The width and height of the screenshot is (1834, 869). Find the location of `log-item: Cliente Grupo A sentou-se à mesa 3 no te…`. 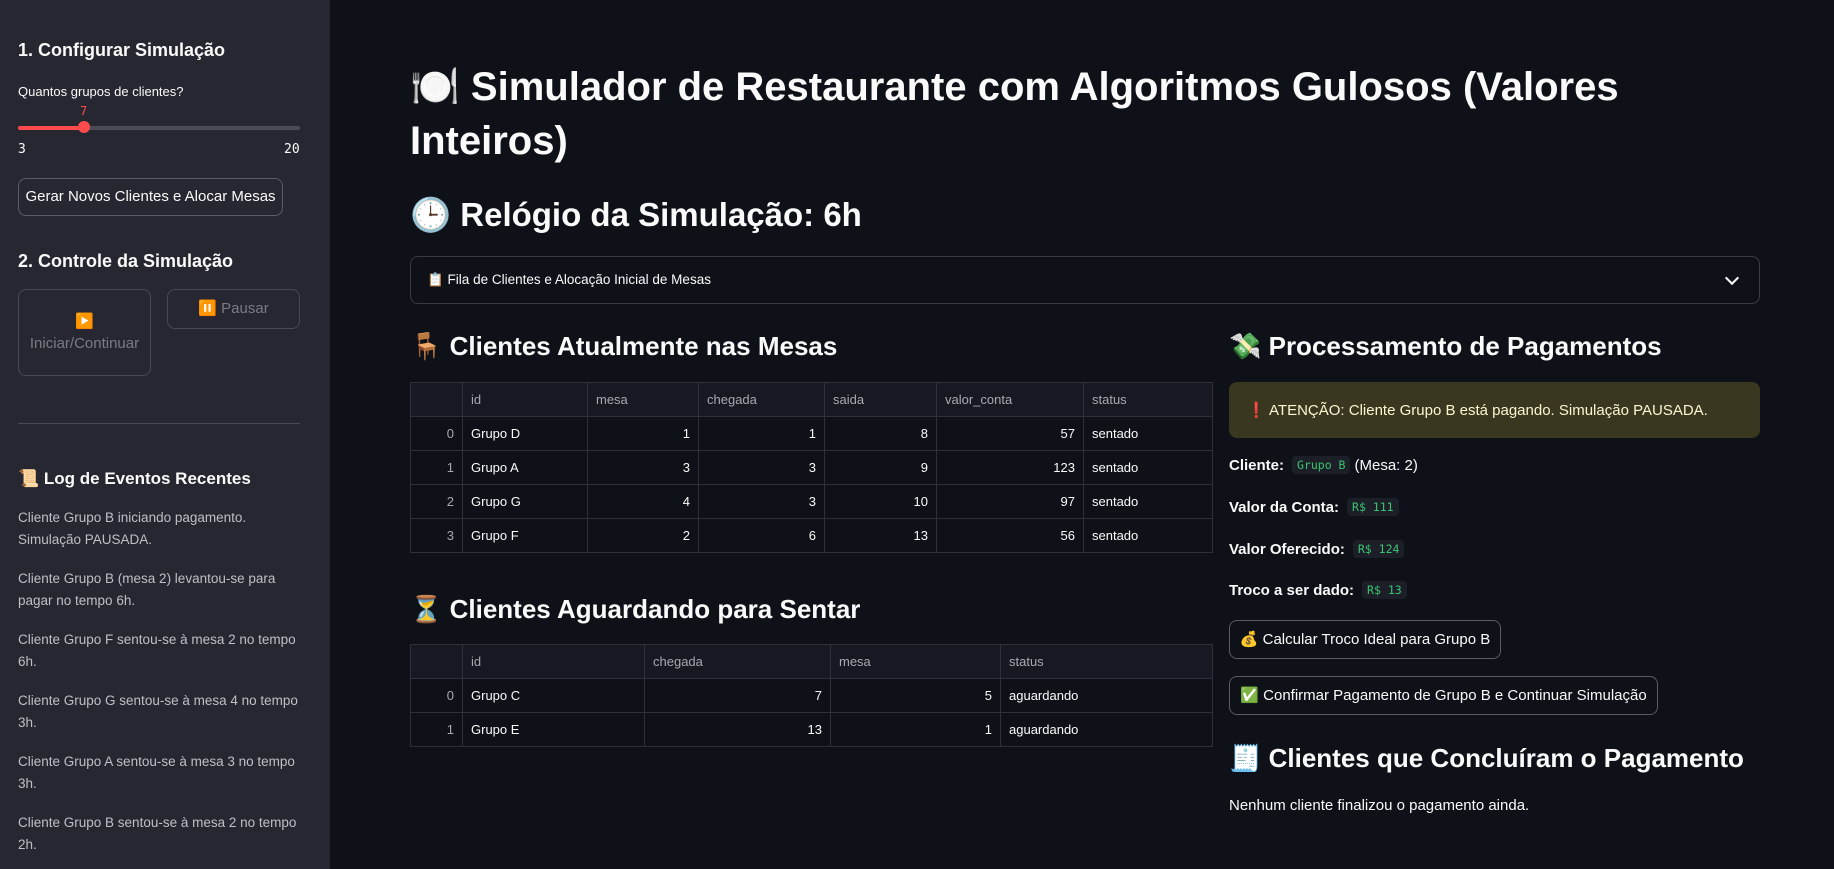

log-item: Cliente Grupo A sentou-se à mesa 3 no te… is located at coordinates (156, 772).